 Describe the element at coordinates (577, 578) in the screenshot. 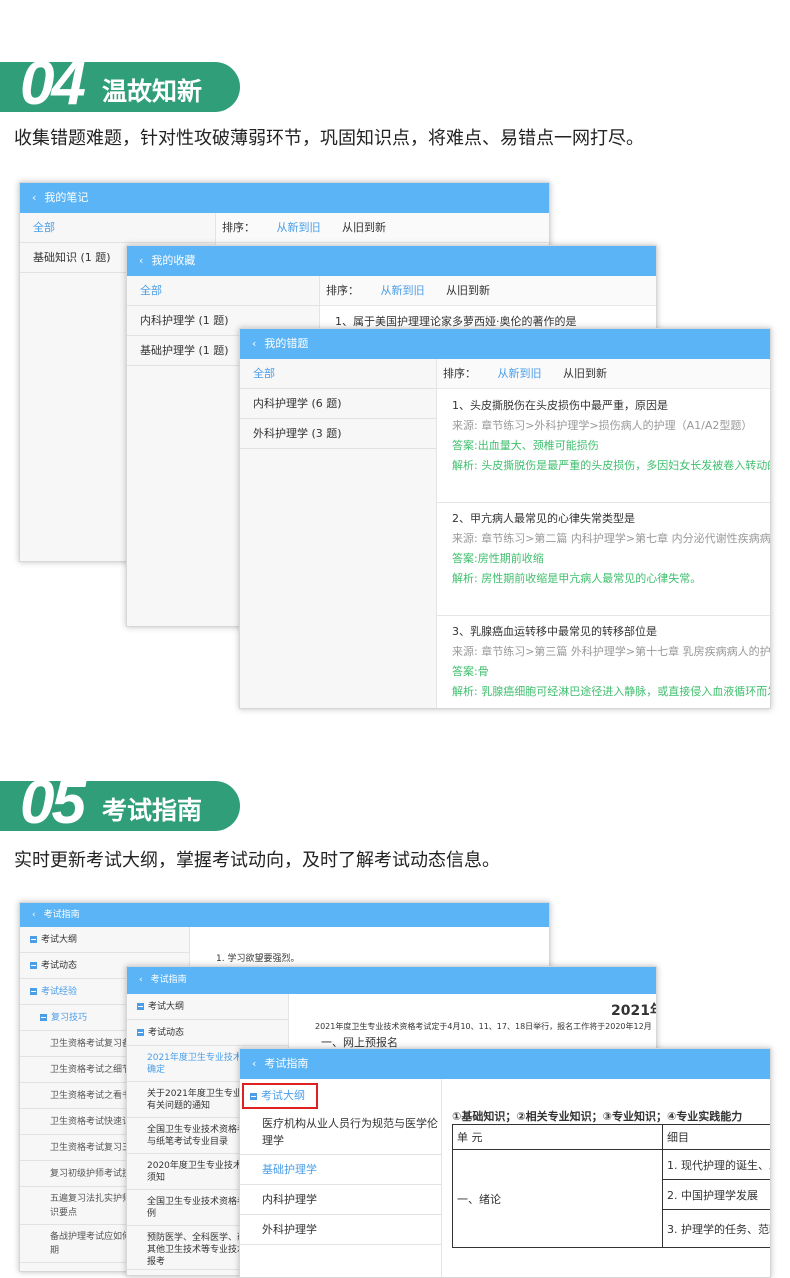

I see `question-analysis: 解析: 房性期前收缩是甲亢病人最常见的心律失常。` at that location.